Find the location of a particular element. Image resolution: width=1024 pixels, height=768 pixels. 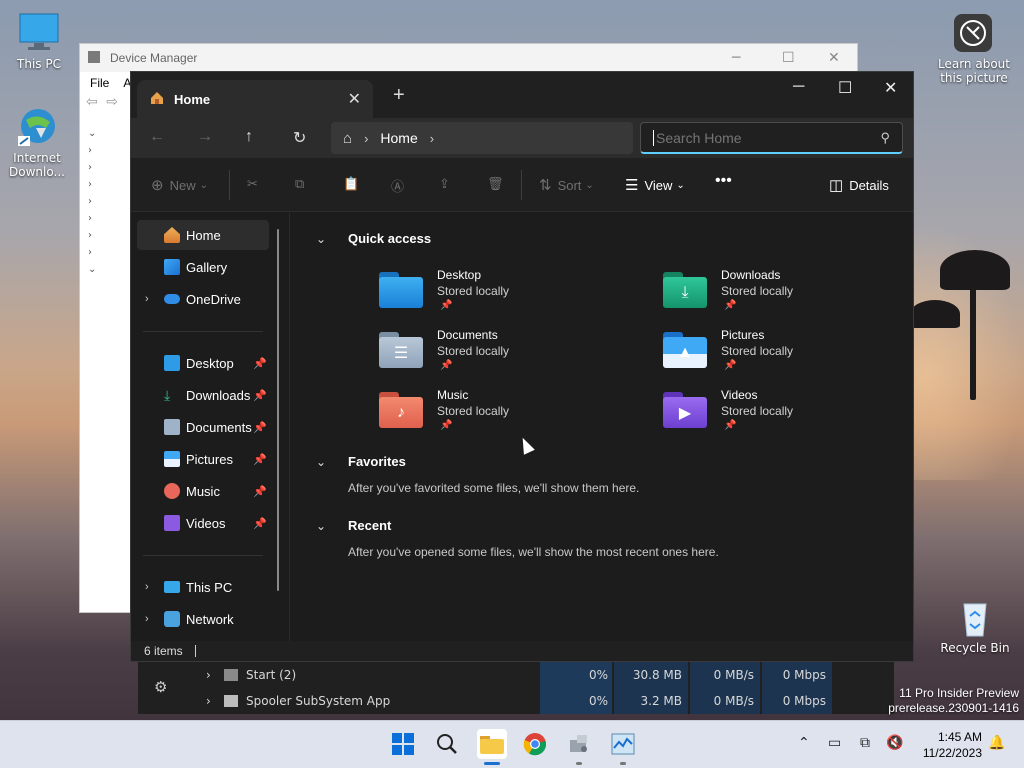

display-icon: ⧉ is located at coordinates (865, 743).